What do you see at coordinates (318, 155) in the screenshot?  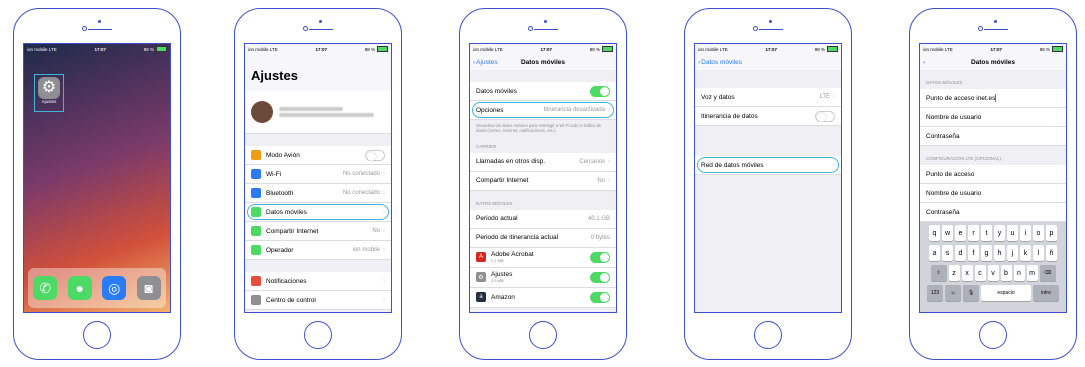 I see `settings-item: Modo Avión` at bounding box center [318, 155].